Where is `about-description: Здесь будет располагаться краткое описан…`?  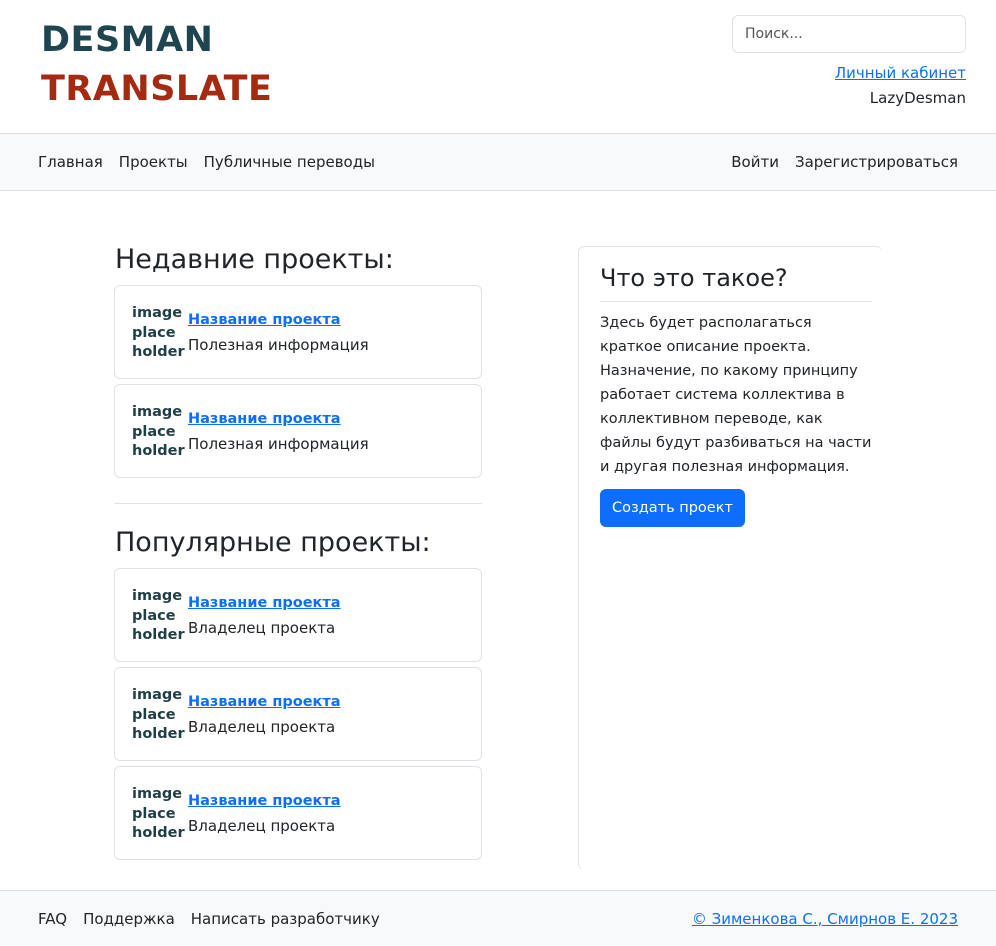 about-description: Здесь будет располагаться краткое описан… is located at coordinates (736, 395).